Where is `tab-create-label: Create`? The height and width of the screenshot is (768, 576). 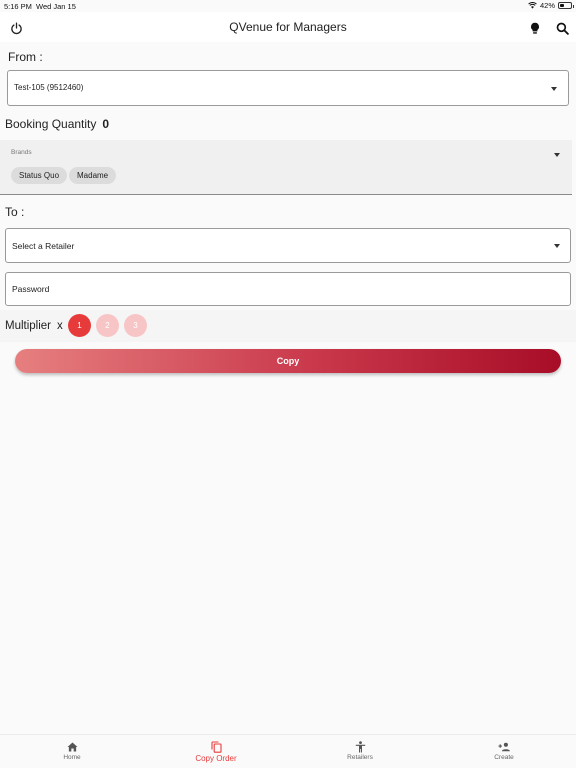 tab-create-label: Create is located at coordinates (504, 757).